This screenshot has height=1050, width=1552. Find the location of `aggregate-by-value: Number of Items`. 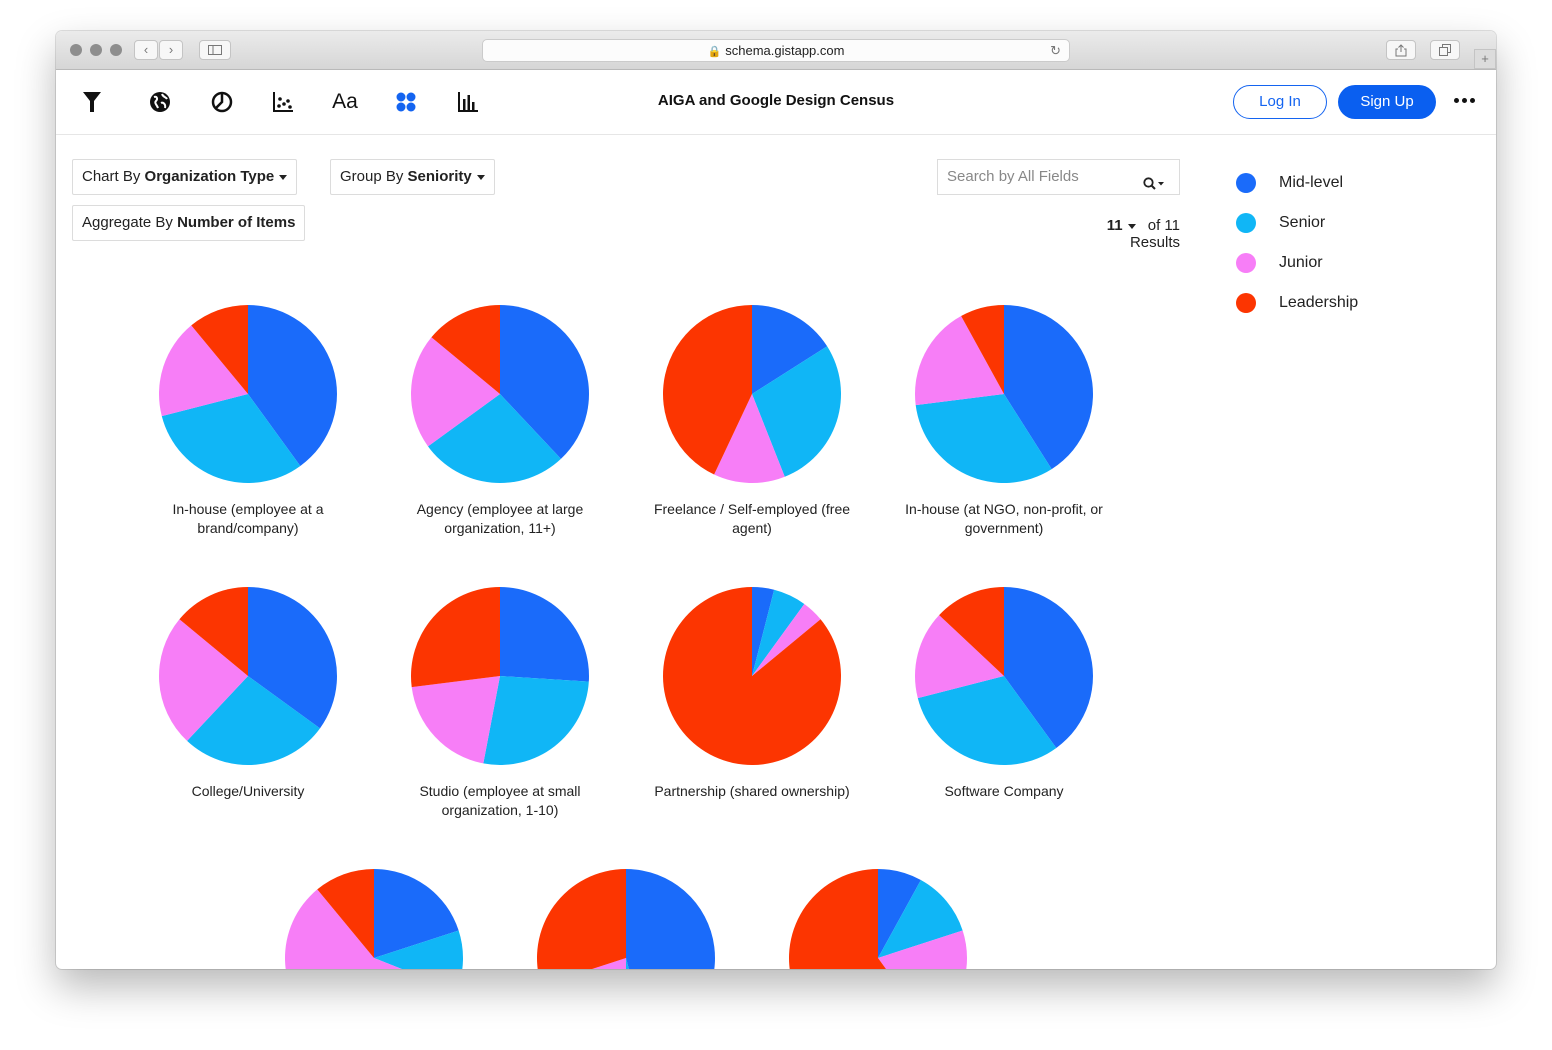

aggregate-by-value: Number of Items is located at coordinates (236, 222).